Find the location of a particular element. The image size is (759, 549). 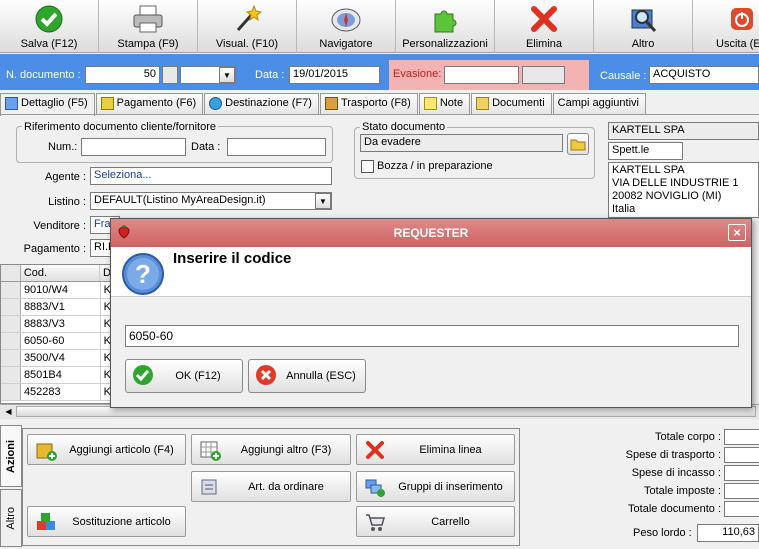

evasione-extra-field is located at coordinates (543, 75).